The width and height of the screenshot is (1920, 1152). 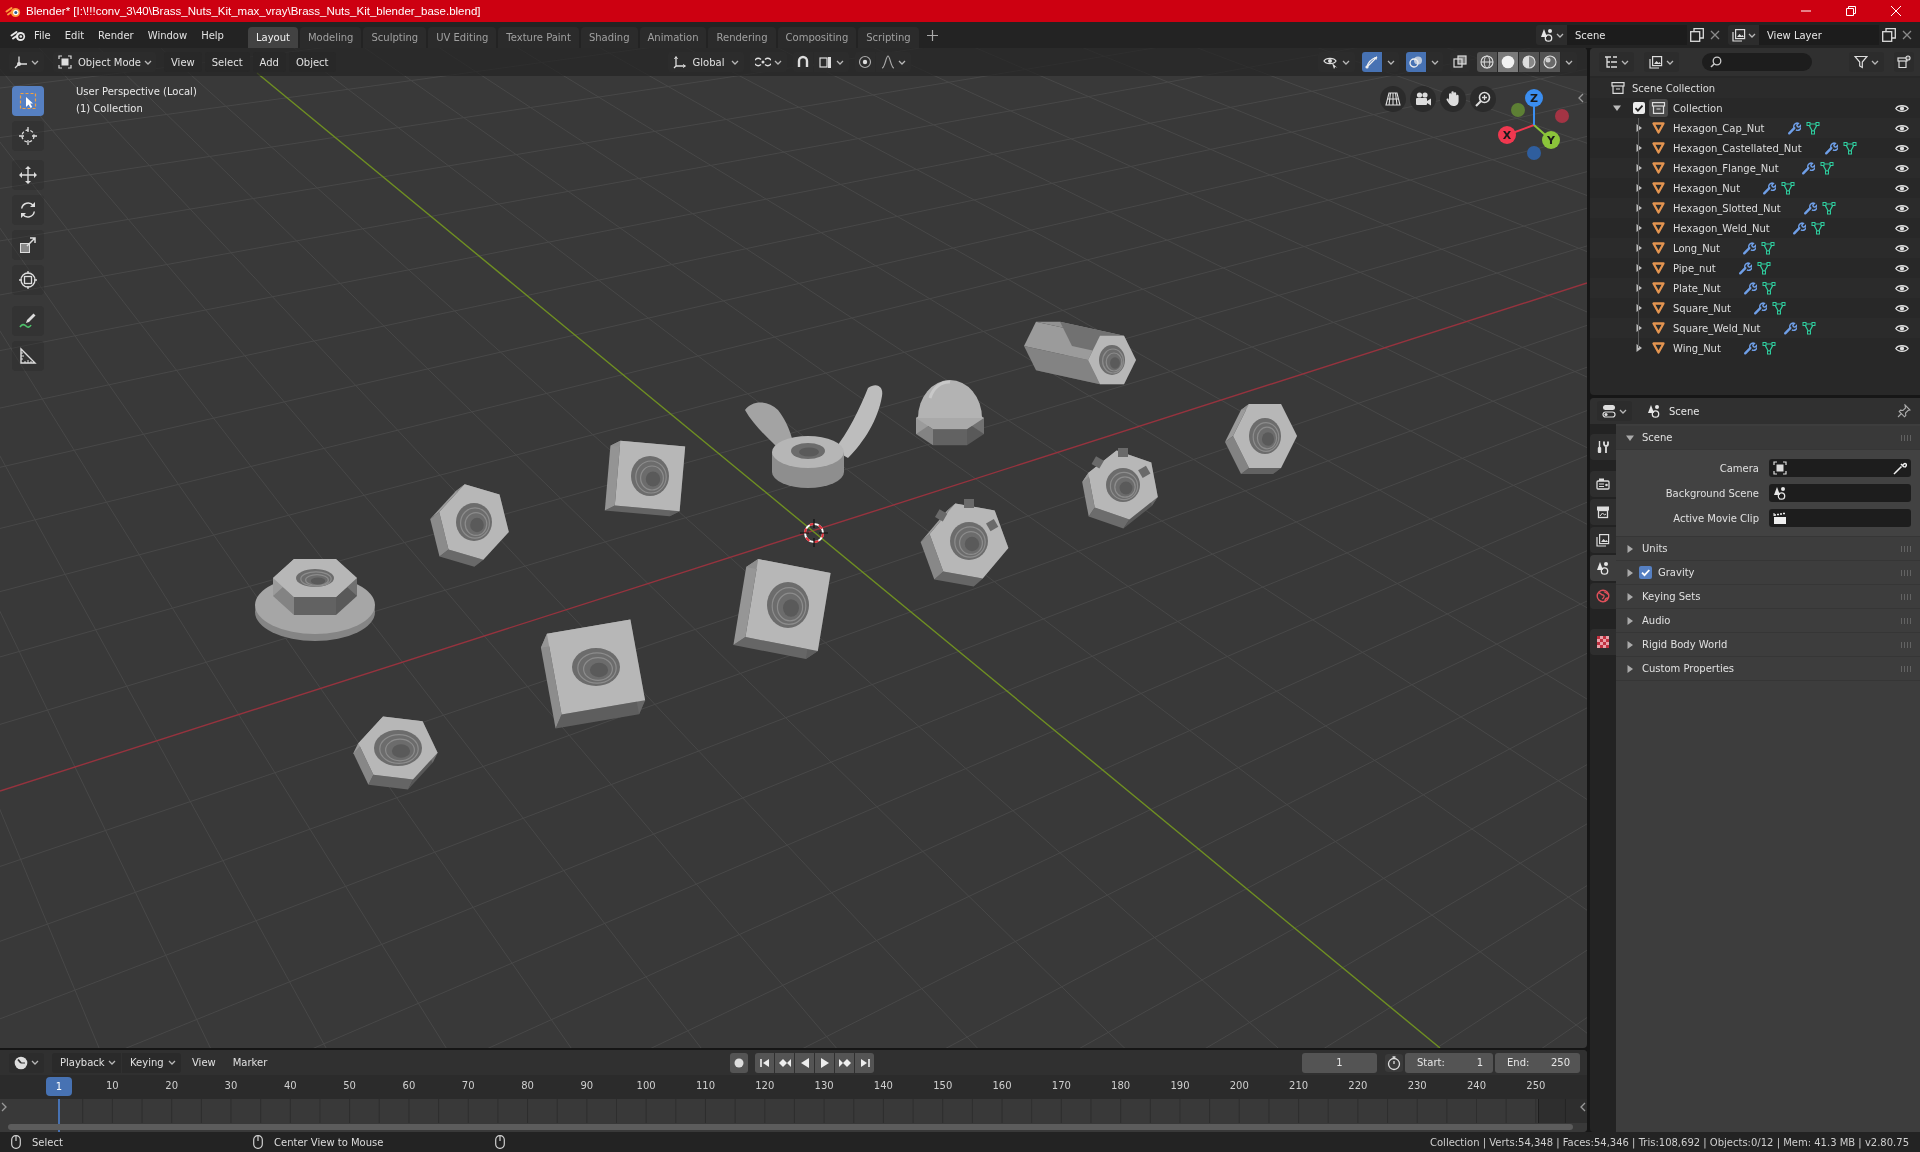 What do you see at coordinates (1840, 518) in the screenshot?
I see `movie-clip-field` at bounding box center [1840, 518].